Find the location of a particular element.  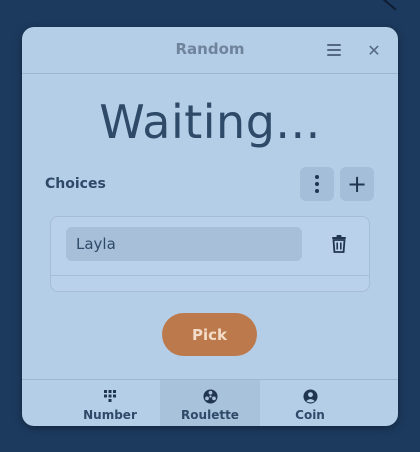

desktop-decoration is located at coordinates (389, 5).